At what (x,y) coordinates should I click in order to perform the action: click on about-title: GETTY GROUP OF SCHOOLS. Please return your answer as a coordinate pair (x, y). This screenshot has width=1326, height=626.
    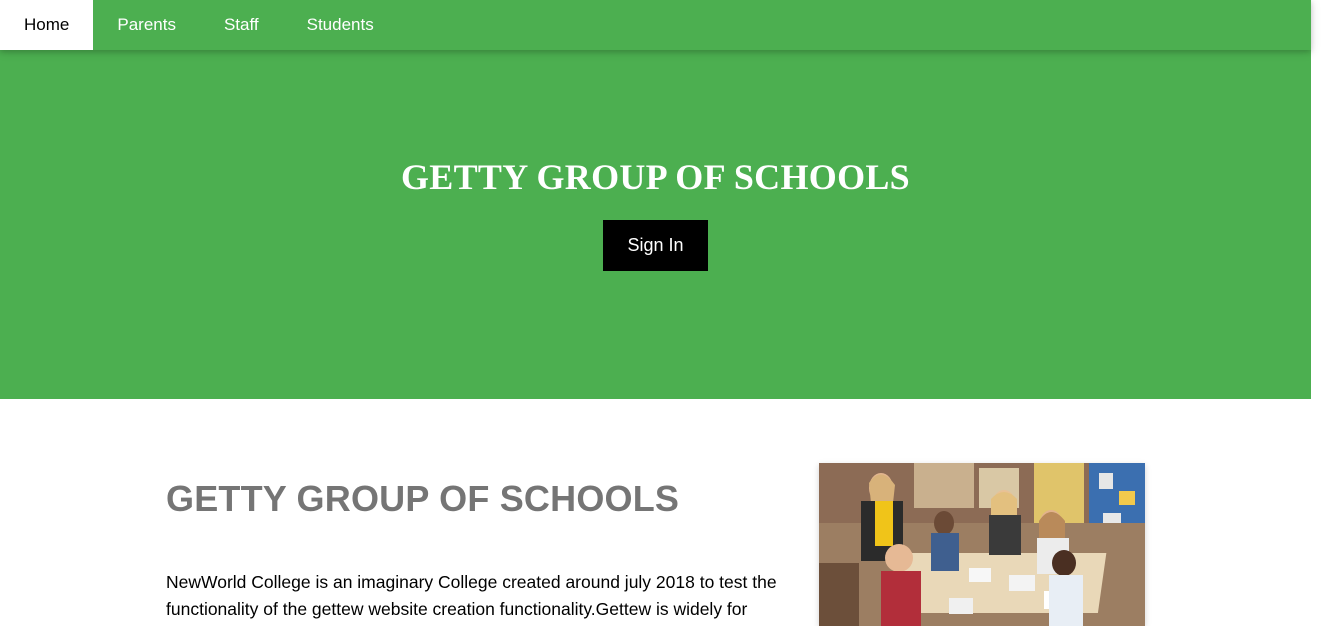
    Looking at the image, I should click on (423, 498).